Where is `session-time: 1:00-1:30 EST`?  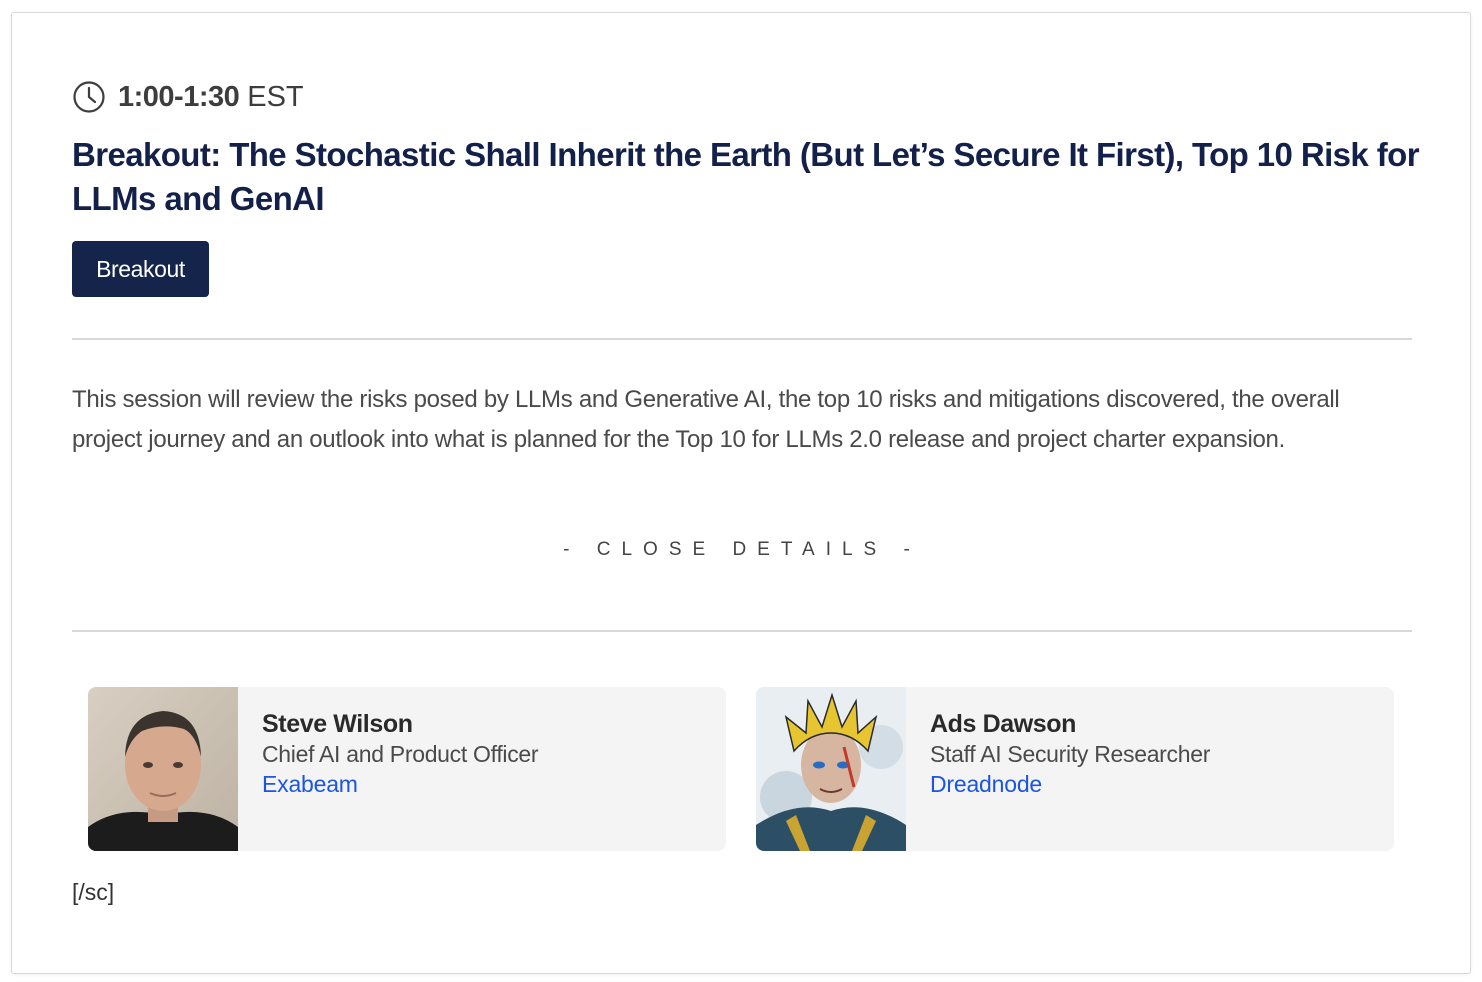 session-time: 1:00-1:30 EST is located at coordinates (188, 97).